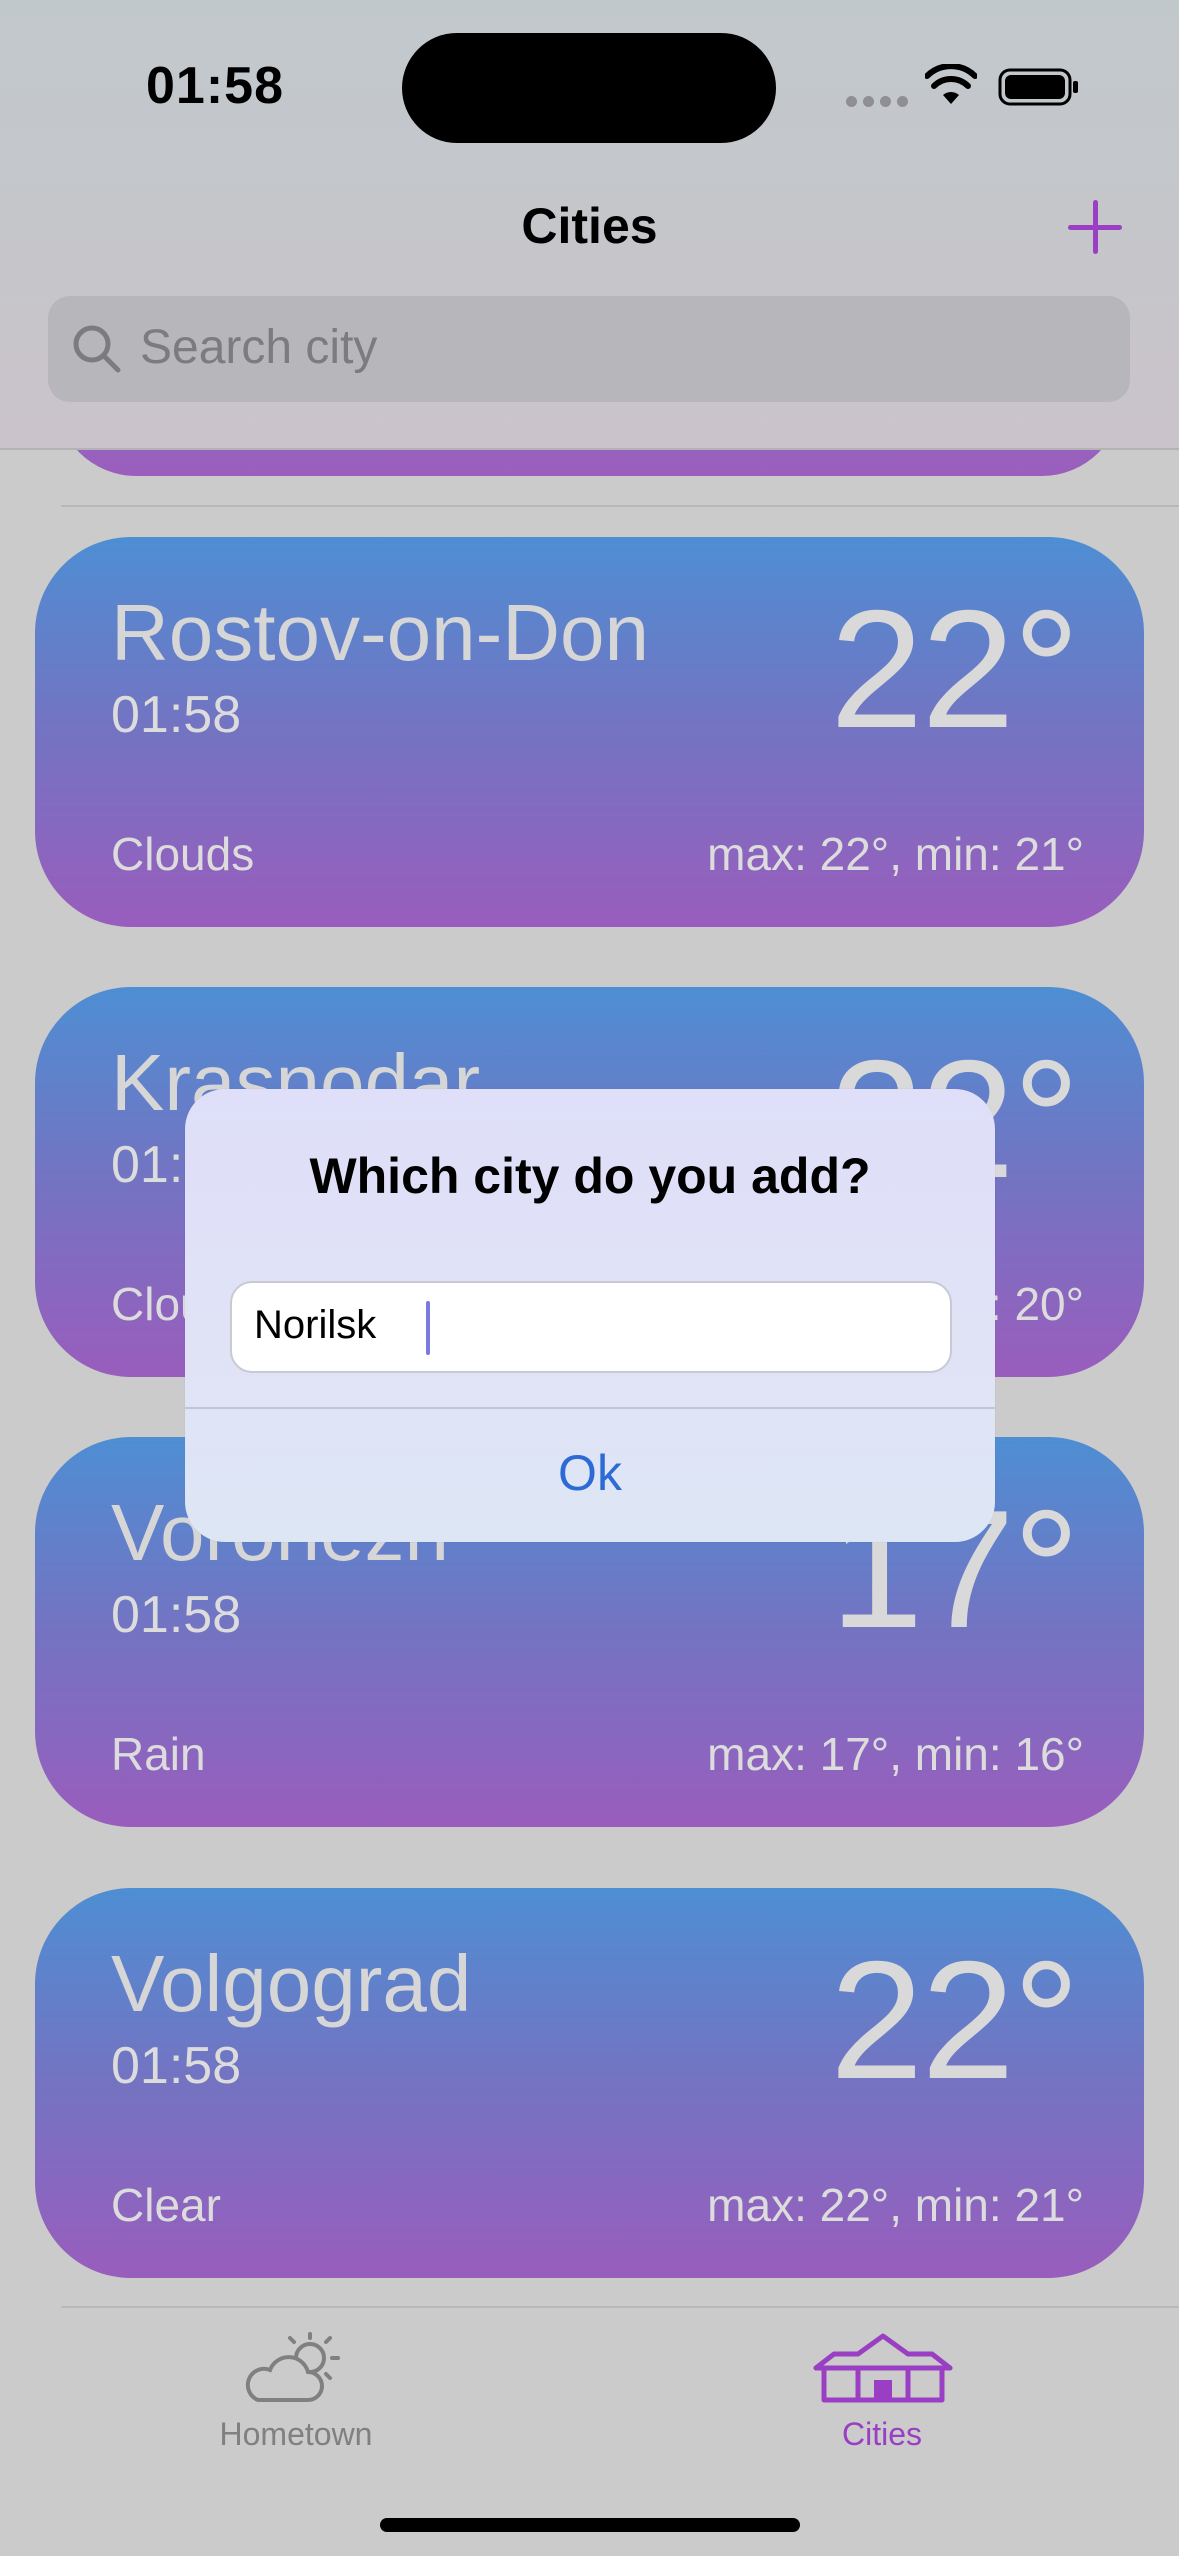 This screenshot has width=1179, height=2556. Describe the element at coordinates (1038, 87) in the screenshot. I see `battery-icon` at that location.